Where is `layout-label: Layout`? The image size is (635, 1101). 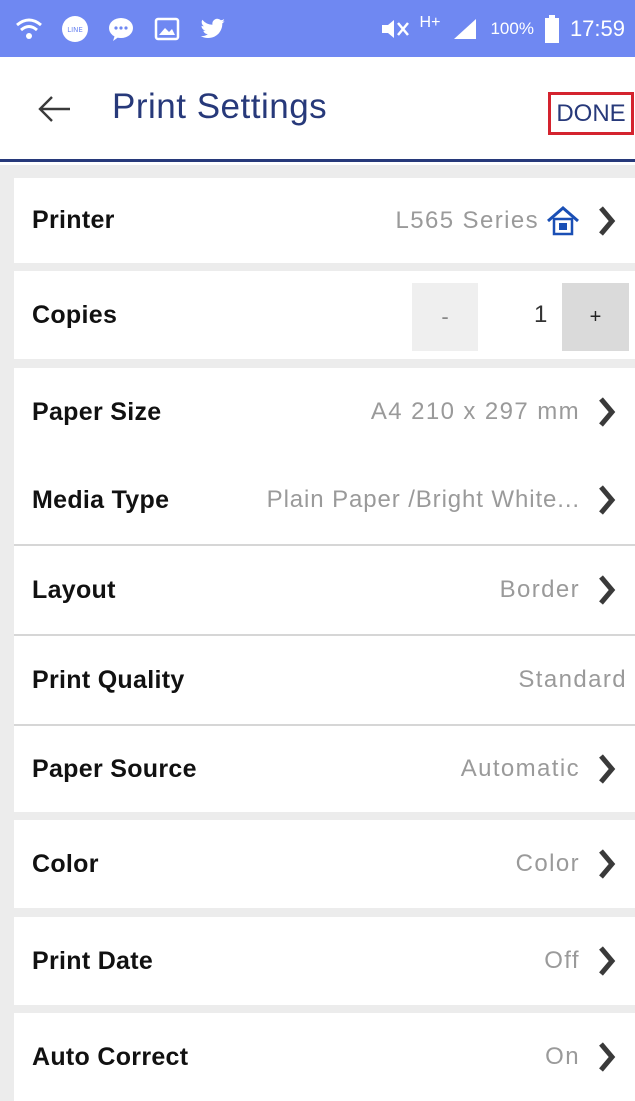 layout-label: Layout is located at coordinates (74, 589).